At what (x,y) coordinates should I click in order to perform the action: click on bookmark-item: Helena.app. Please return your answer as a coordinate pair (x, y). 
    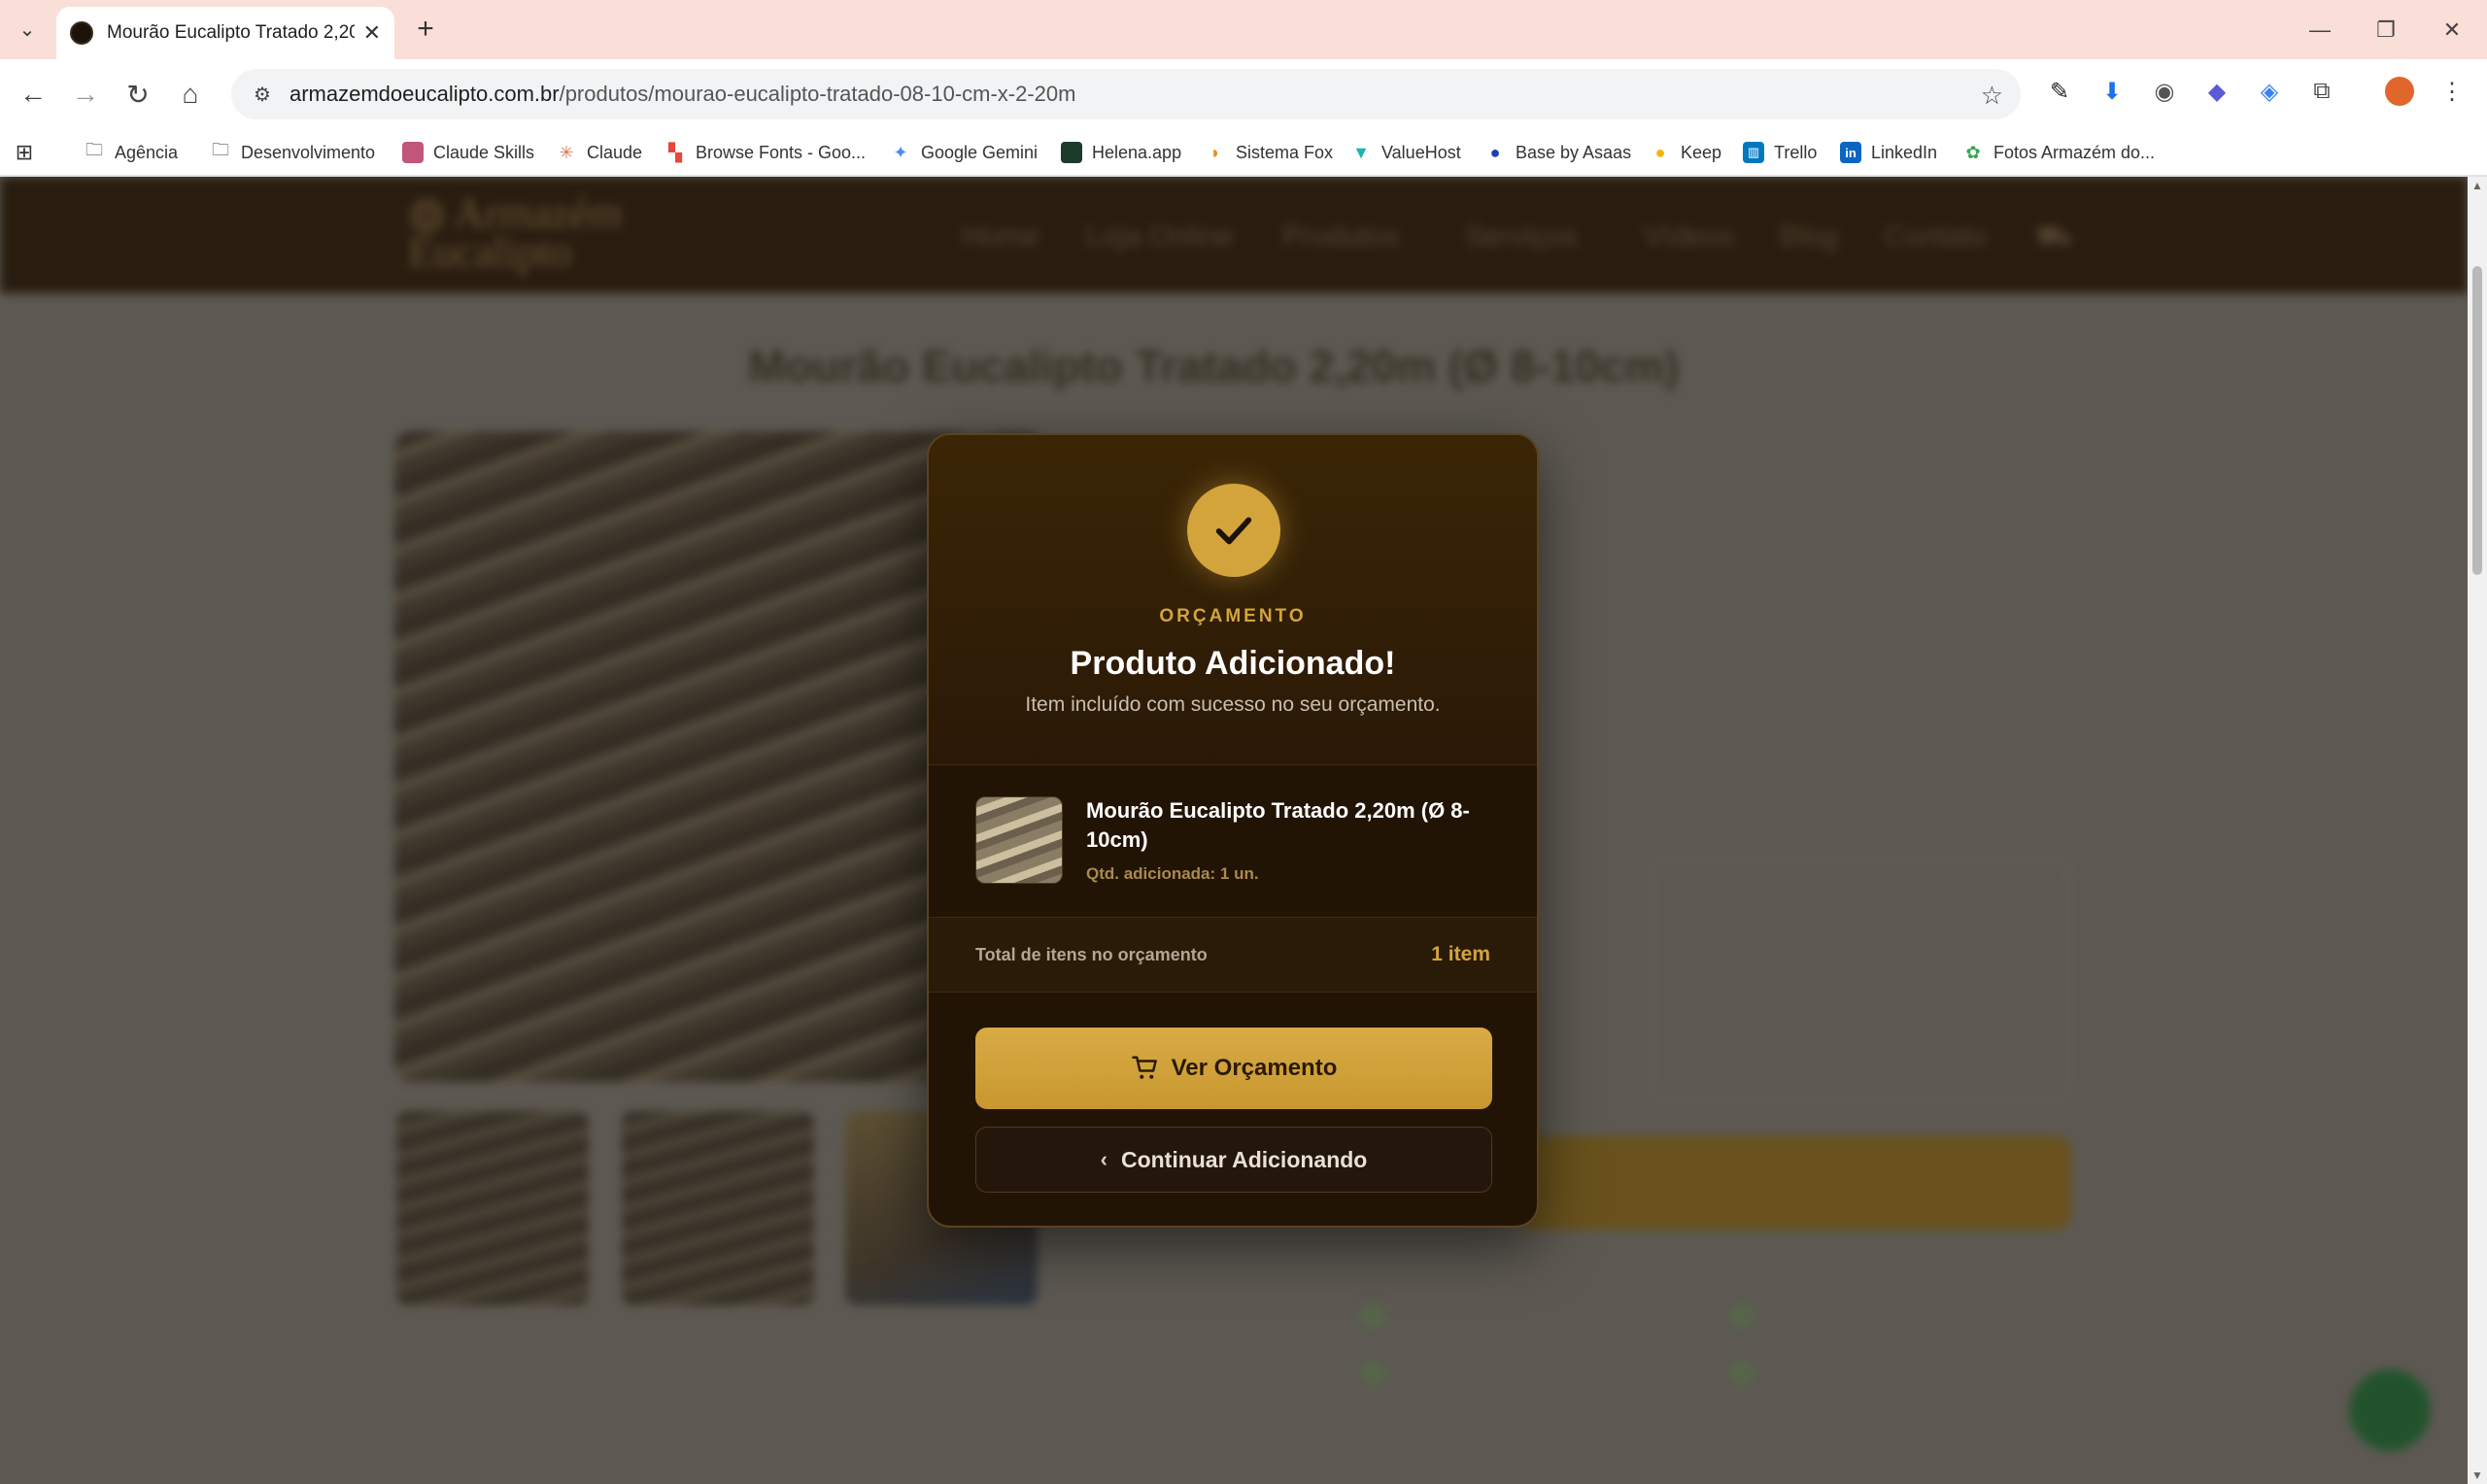
    Looking at the image, I should click on (1121, 152).